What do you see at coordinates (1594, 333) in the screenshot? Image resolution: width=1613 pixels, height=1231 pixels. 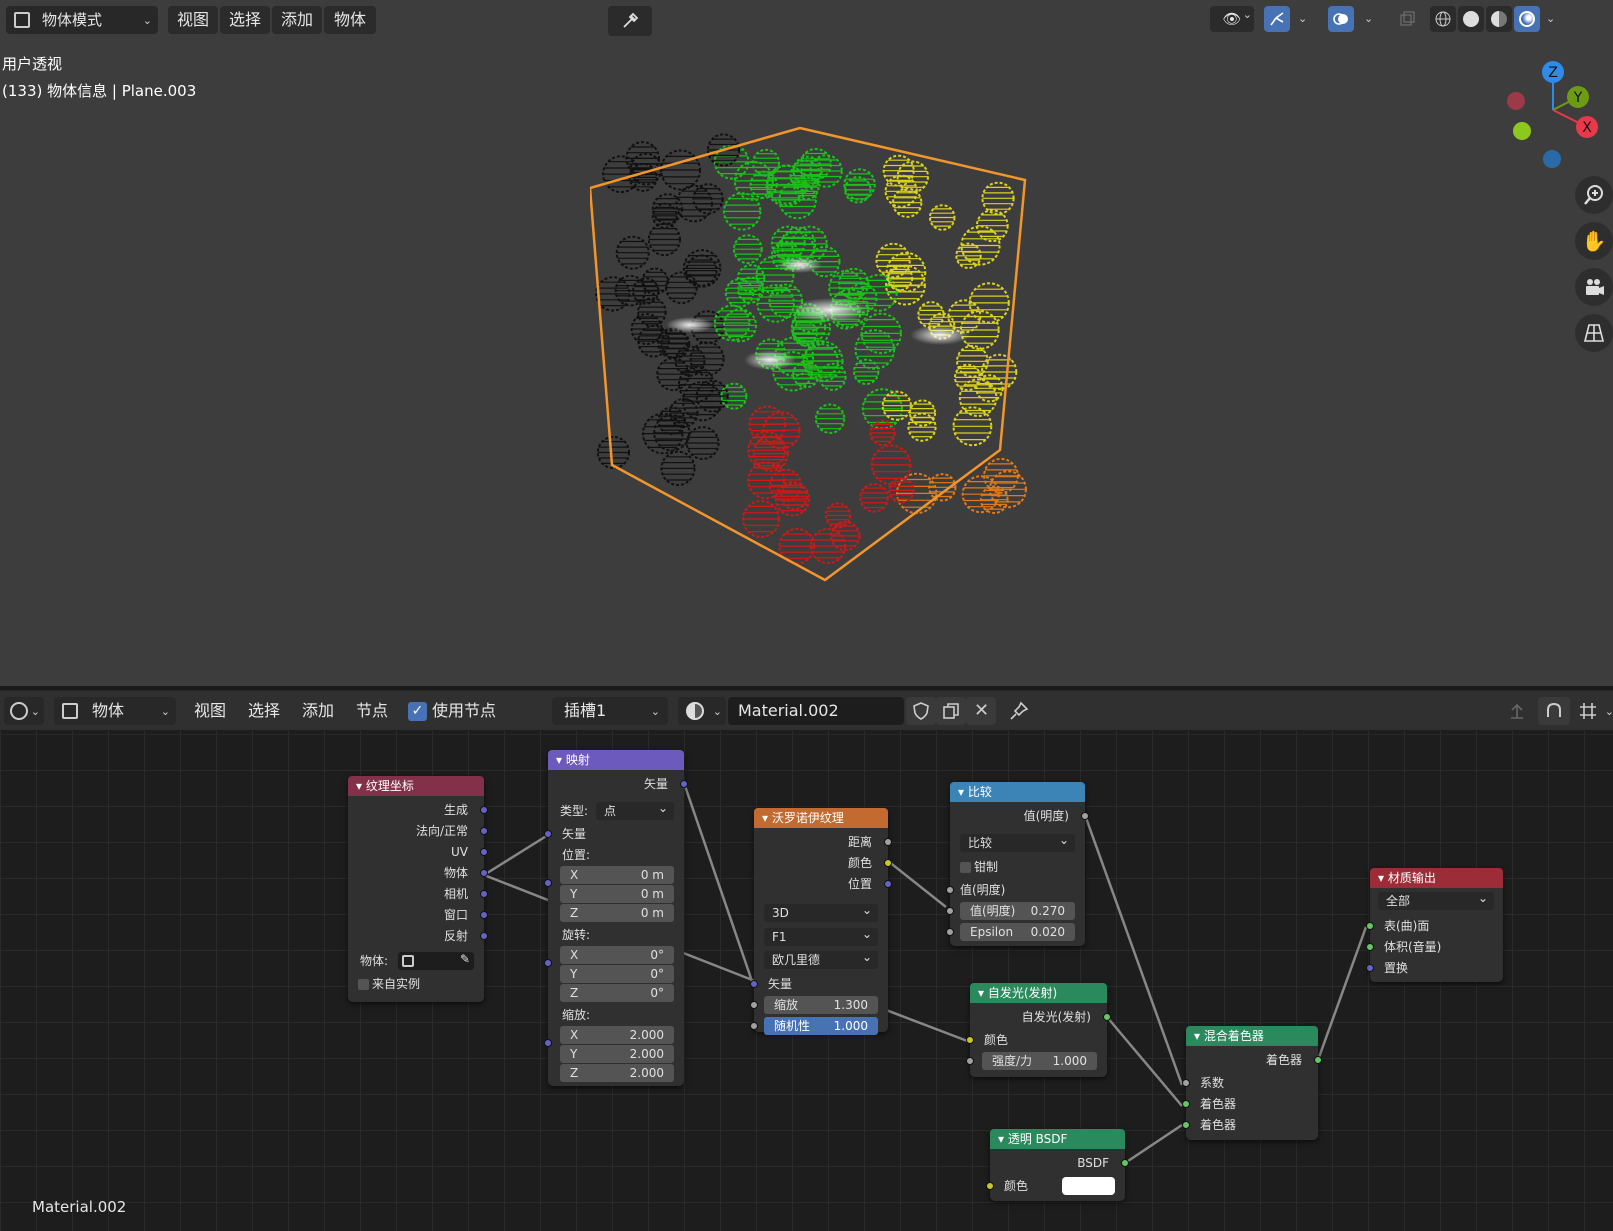 I see `perspective-toggle-button` at bounding box center [1594, 333].